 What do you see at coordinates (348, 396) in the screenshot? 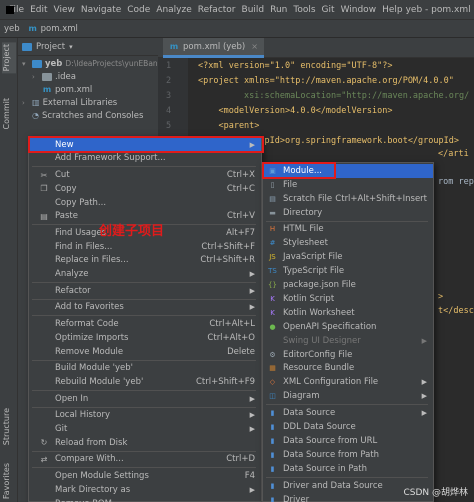
I see `submenu-item-diagram: ◫ Diagram ▶` at bounding box center [348, 396].